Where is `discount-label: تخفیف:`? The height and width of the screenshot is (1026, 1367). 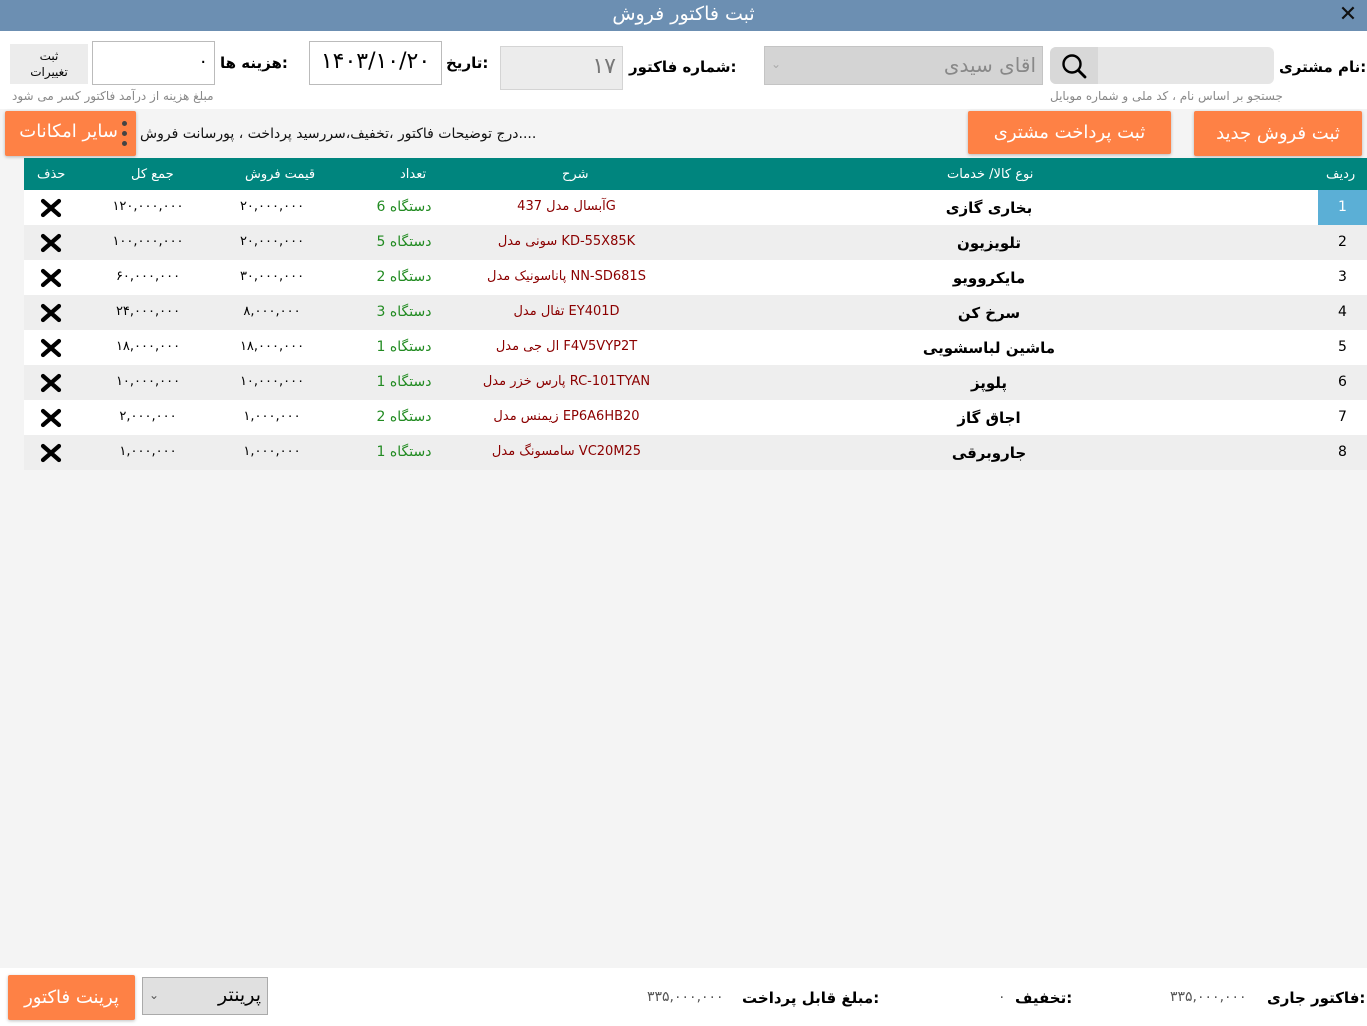
discount-label: تخفیف: is located at coordinates (1044, 998).